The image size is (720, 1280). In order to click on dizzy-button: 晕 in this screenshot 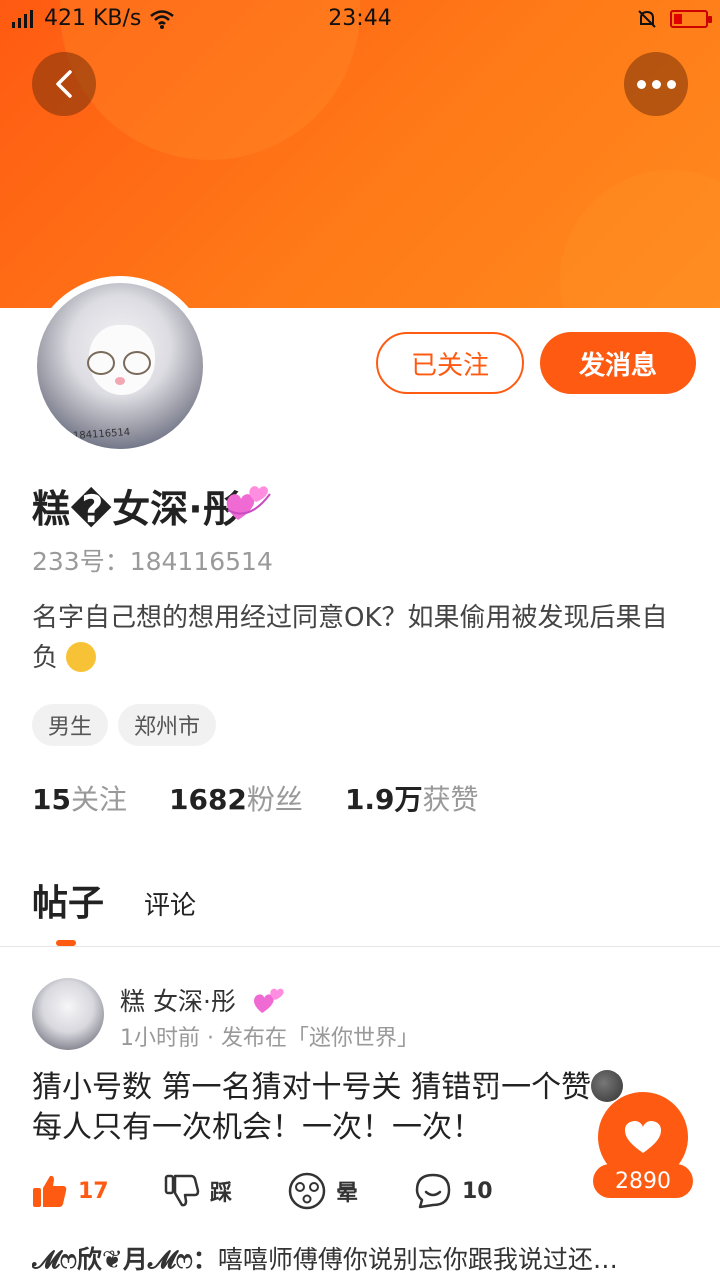, I will do `click(351, 1191)`.